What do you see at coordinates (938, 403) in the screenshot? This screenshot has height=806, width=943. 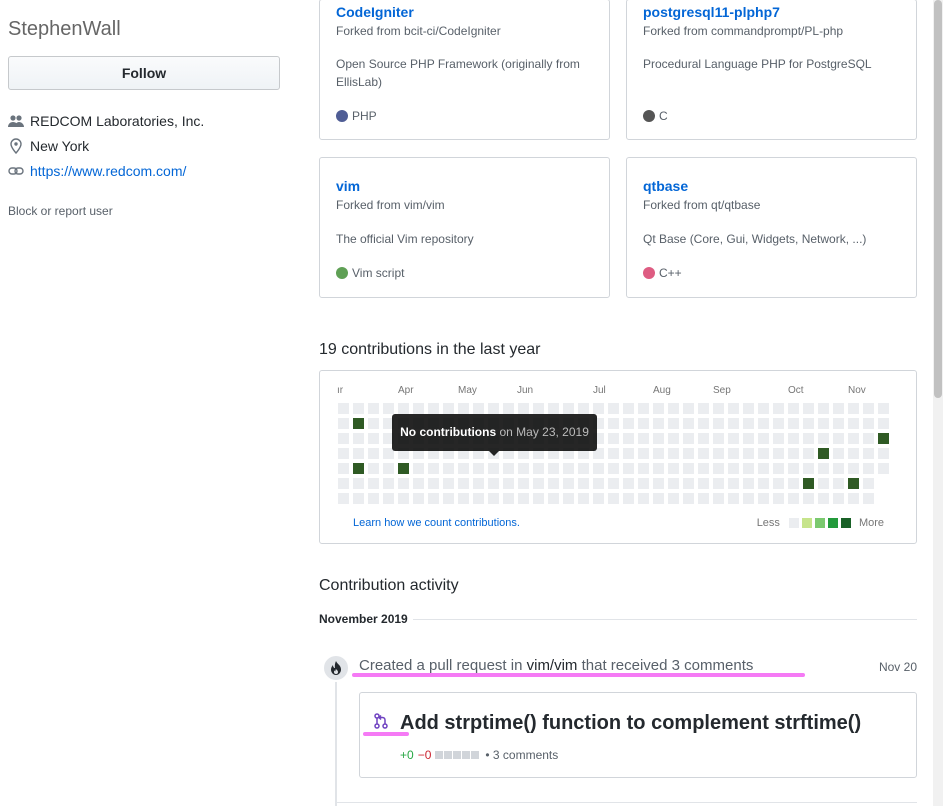 I see `page-scrollbar` at bounding box center [938, 403].